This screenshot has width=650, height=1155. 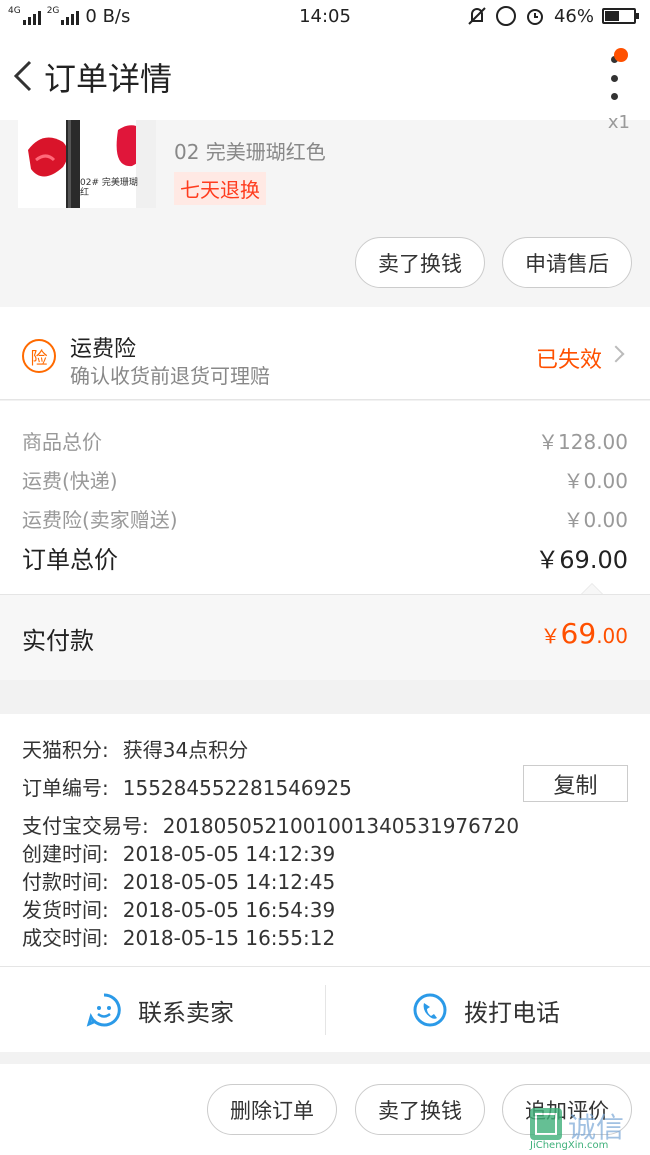 What do you see at coordinates (505, 16) in the screenshot?
I see `rotation-lock-icon` at bounding box center [505, 16].